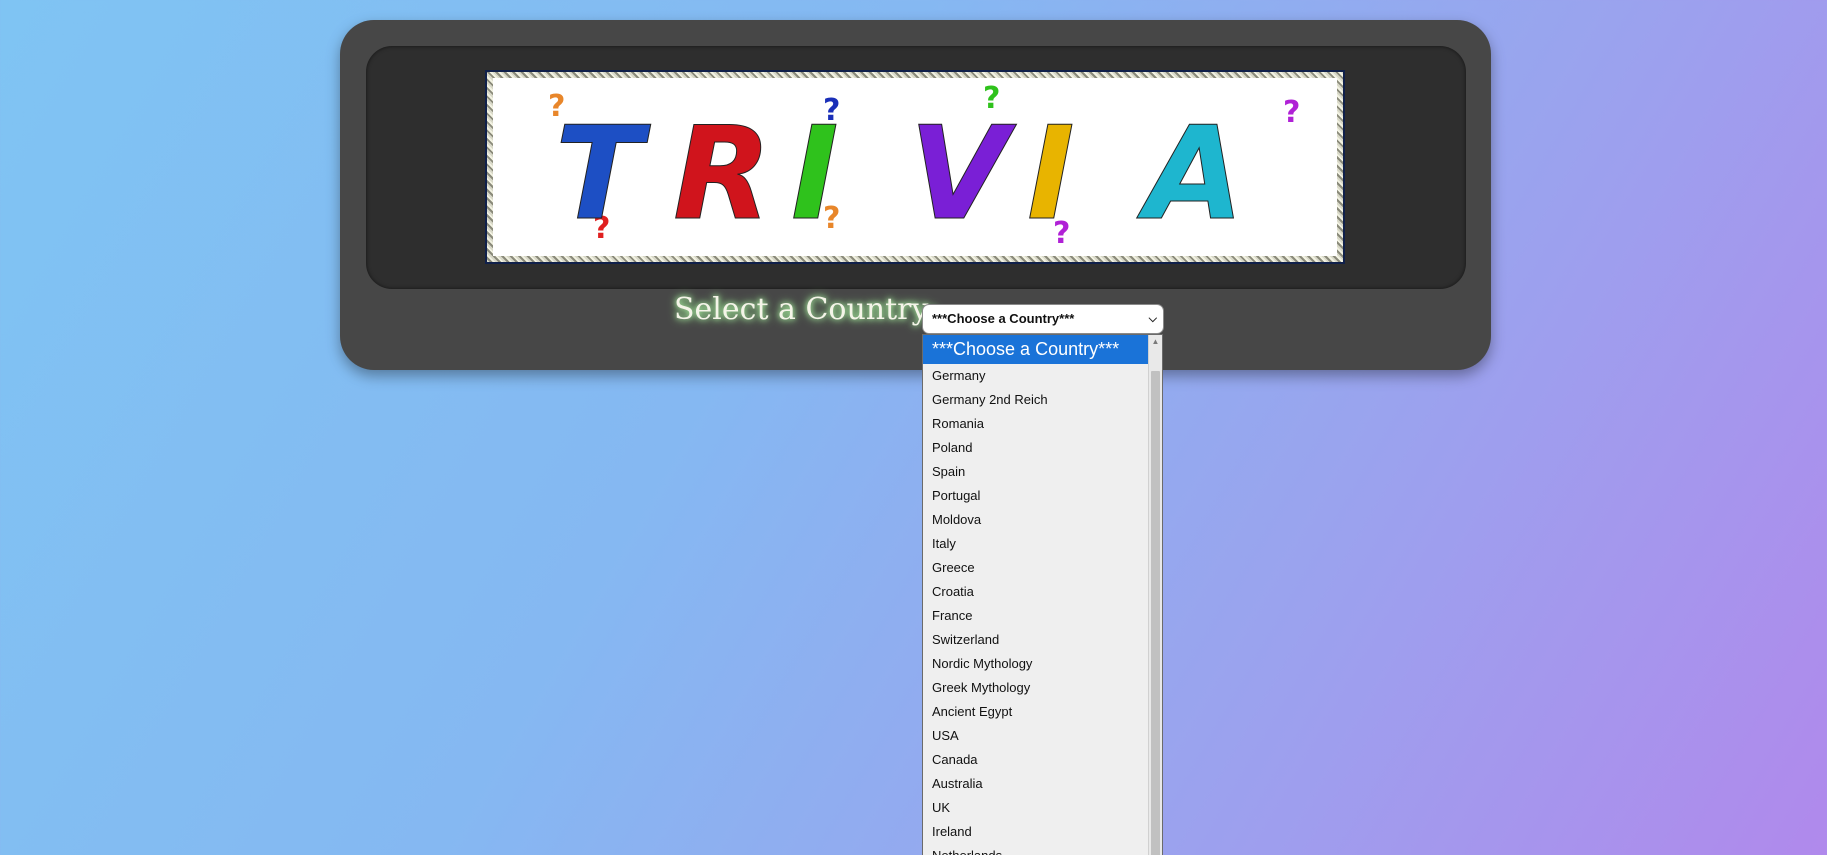  Describe the element at coordinates (1036, 568) in the screenshot. I see `dropdown-option: Greece` at that location.